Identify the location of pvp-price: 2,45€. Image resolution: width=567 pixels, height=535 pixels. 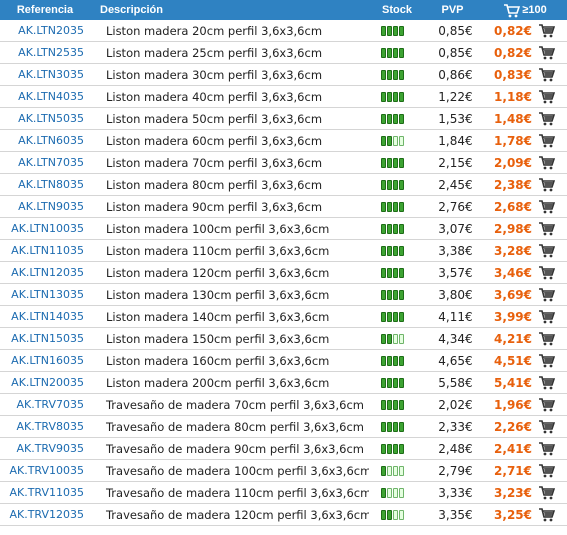
(455, 184).